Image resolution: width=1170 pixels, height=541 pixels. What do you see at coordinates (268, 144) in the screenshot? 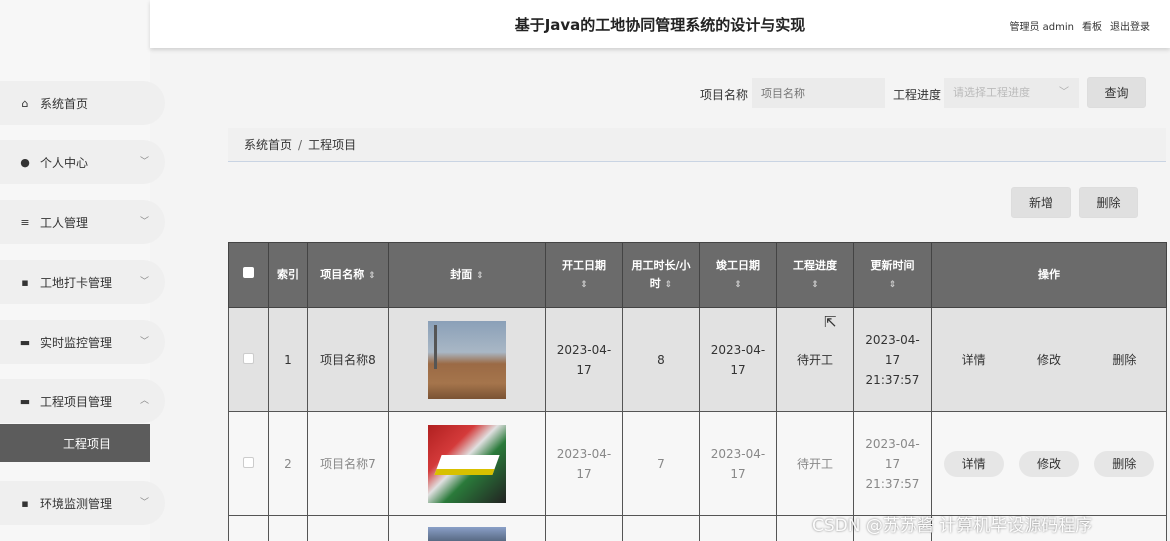
I see `breadcrumb-home: 系统首页` at bounding box center [268, 144].